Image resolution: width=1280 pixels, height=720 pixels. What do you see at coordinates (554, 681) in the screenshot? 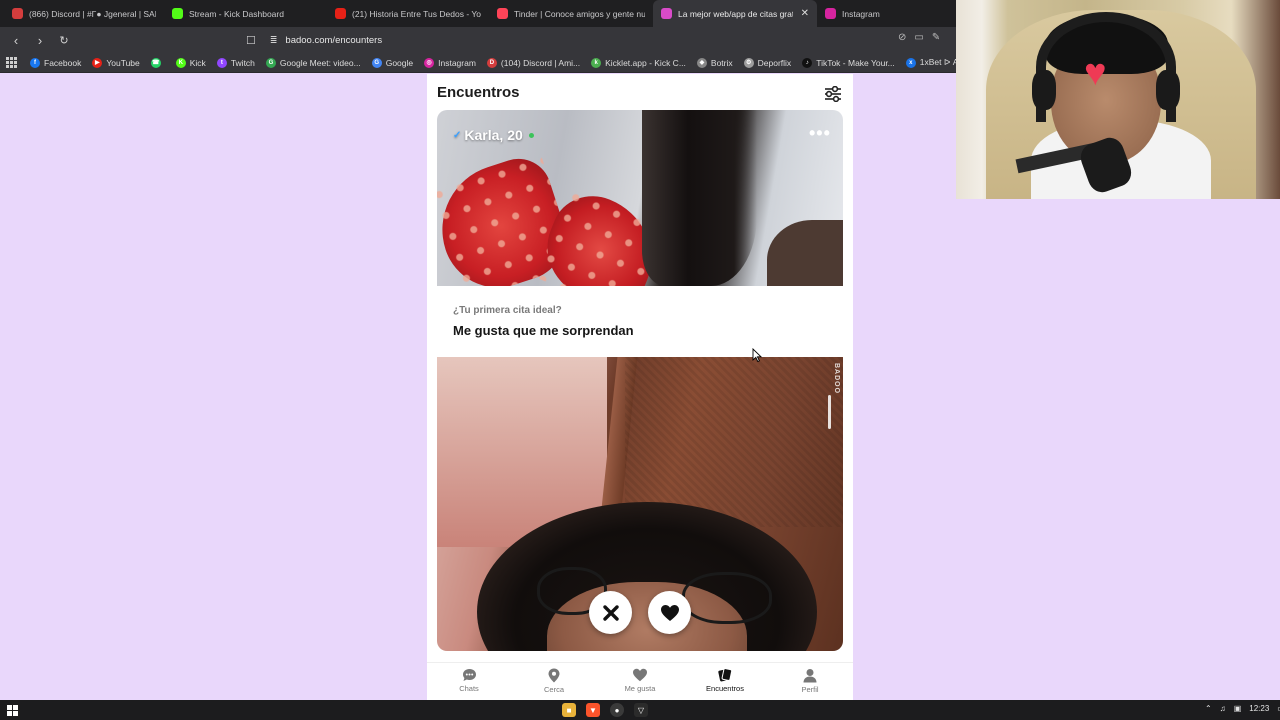
I see `nav-cerca: Cerca` at bounding box center [554, 681].